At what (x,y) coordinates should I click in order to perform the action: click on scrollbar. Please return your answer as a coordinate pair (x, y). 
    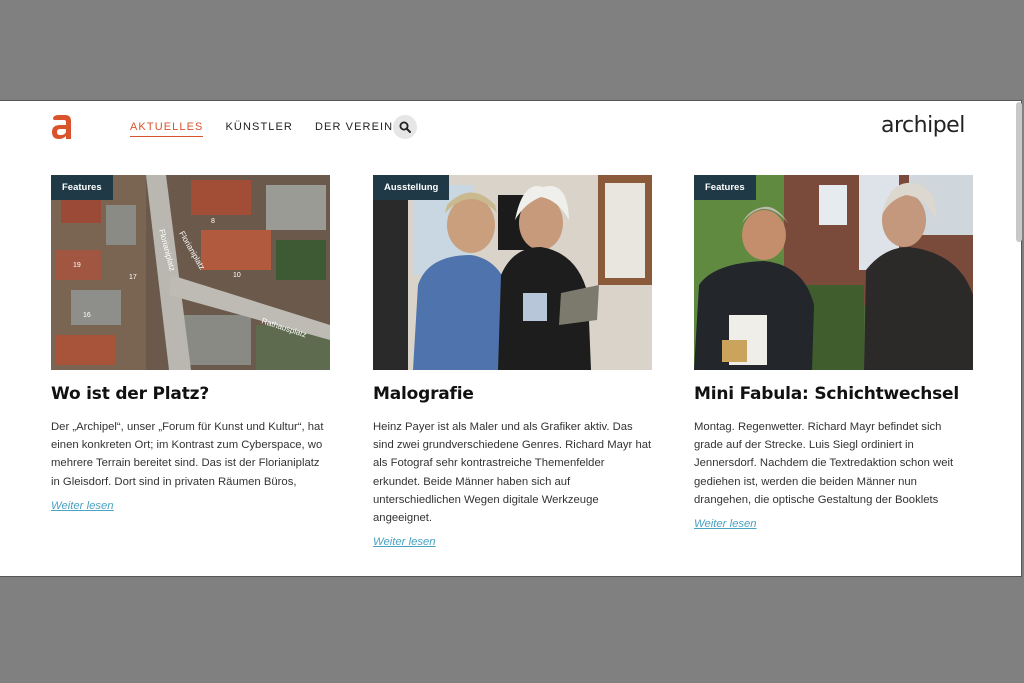
    Looking at the image, I should click on (1019, 172).